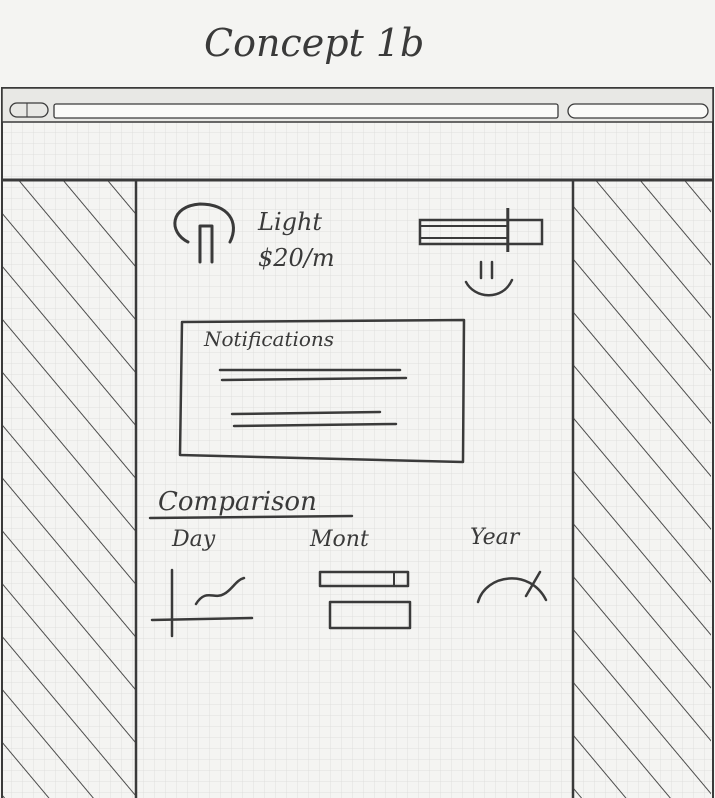  What do you see at coordinates (314, 43) in the screenshot?
I see `page-title: Concept 1b` at bounding box center [314, 43].